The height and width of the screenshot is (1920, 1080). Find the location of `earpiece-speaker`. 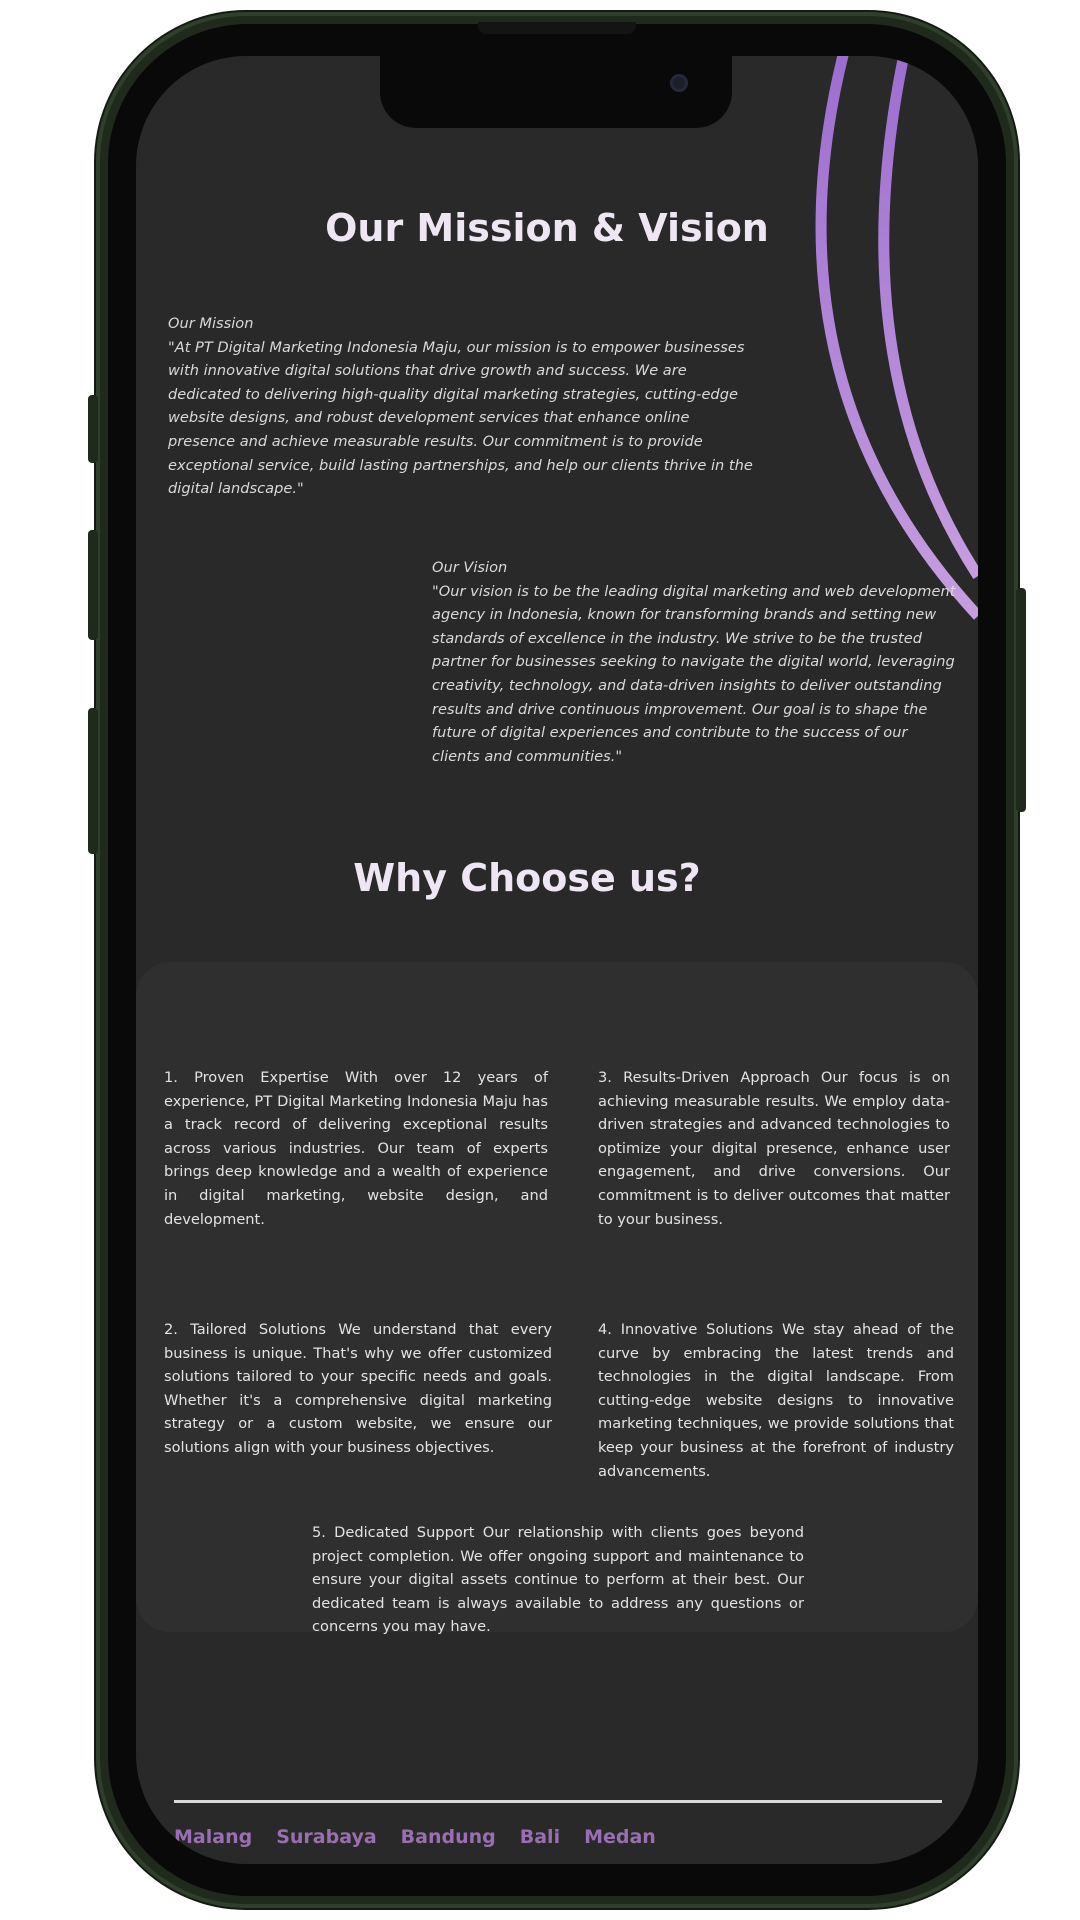

earpiece-speaker is located at coordinates (557, 28).